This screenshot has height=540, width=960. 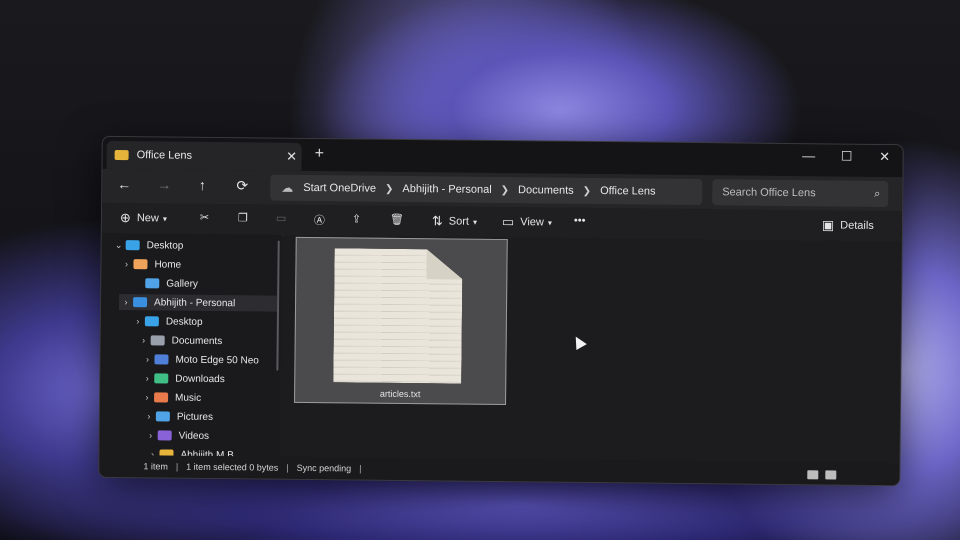 What do you see at coordinates (195, 417) in the screenshot?
I see `tree-item-label: Pictures` at bounding box center [195, 417].